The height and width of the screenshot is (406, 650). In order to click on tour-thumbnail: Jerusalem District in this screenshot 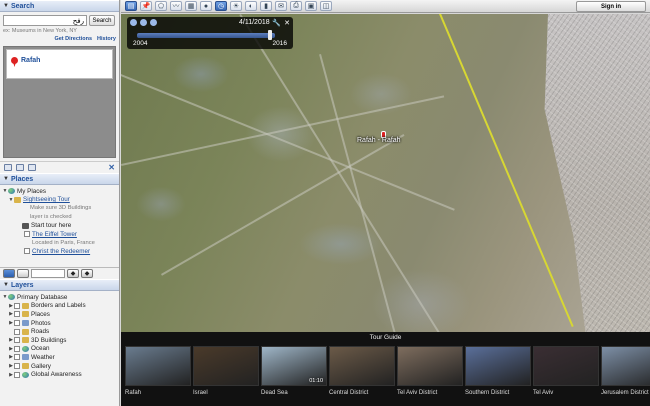, I will do `click(625, 376)`.